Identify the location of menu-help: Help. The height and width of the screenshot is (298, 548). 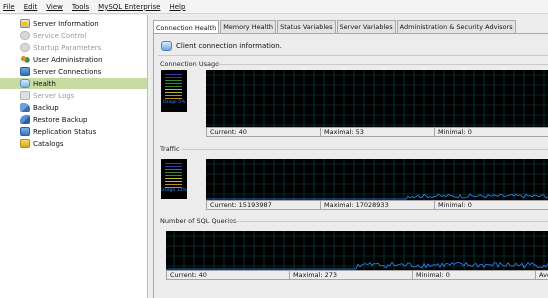
(177, 7).